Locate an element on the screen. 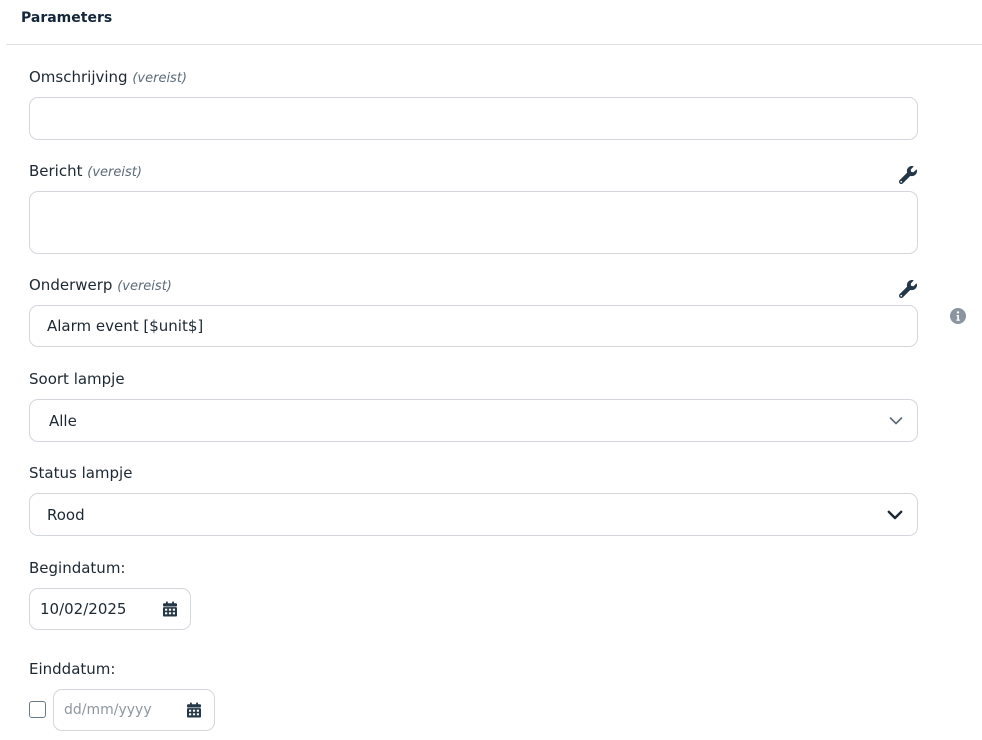  omschrijving-label-text: Omschrijving is located at coordinates (78, 77).